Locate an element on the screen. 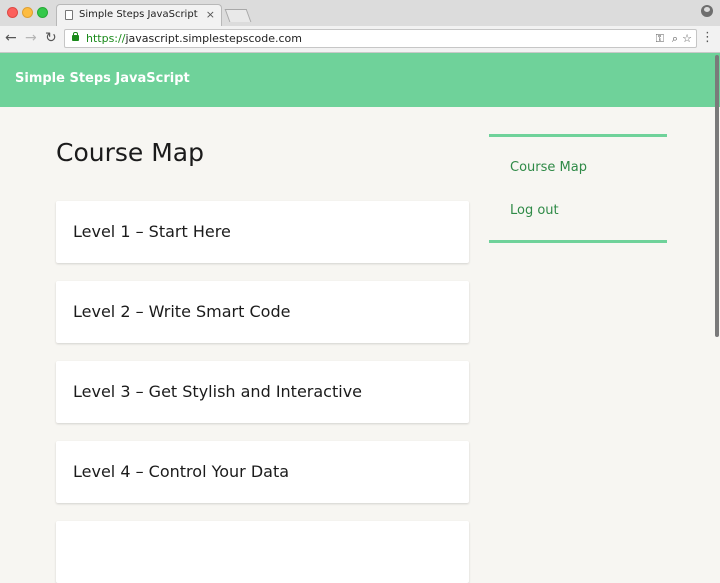  site-header: Simple Steps JavaScript is located at coordinates (360, 80).